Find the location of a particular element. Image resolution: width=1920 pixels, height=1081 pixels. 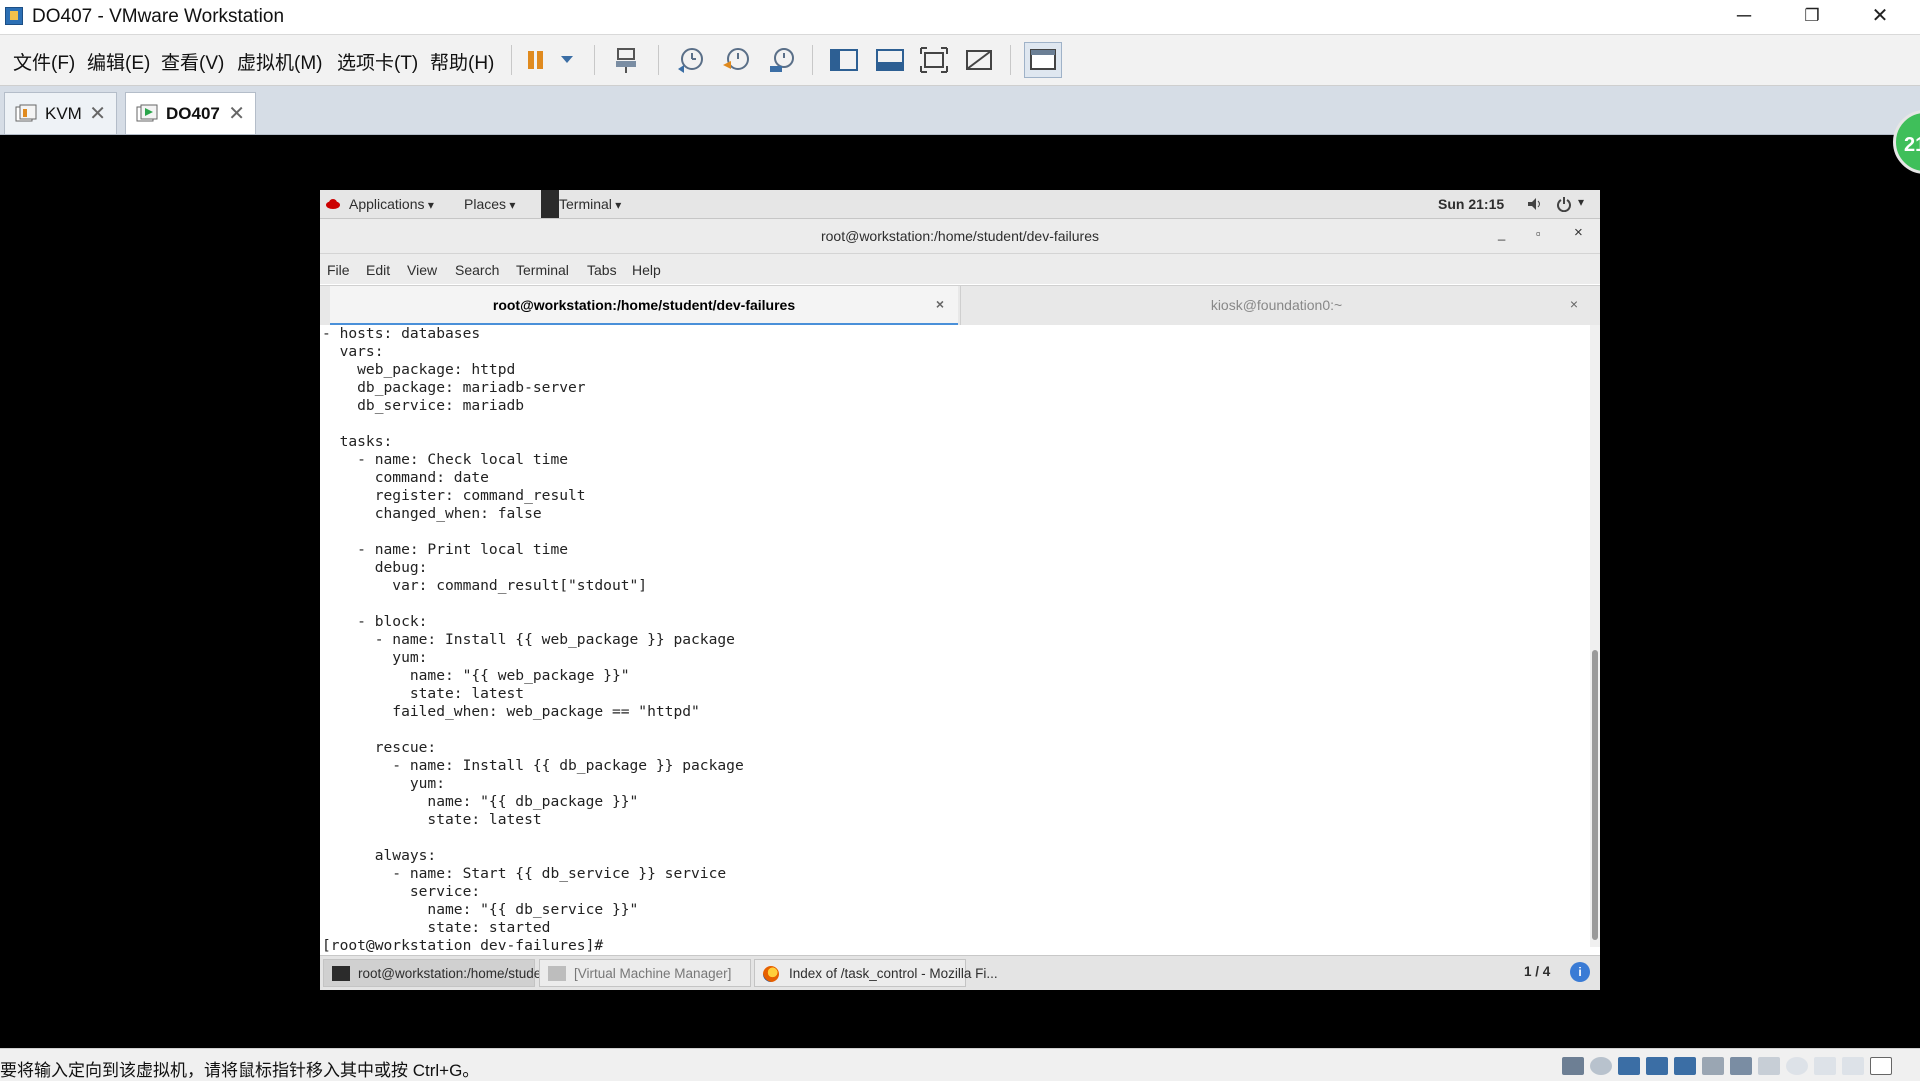

show-thumbnail-bar-icon is located at coordinates (890, 60).